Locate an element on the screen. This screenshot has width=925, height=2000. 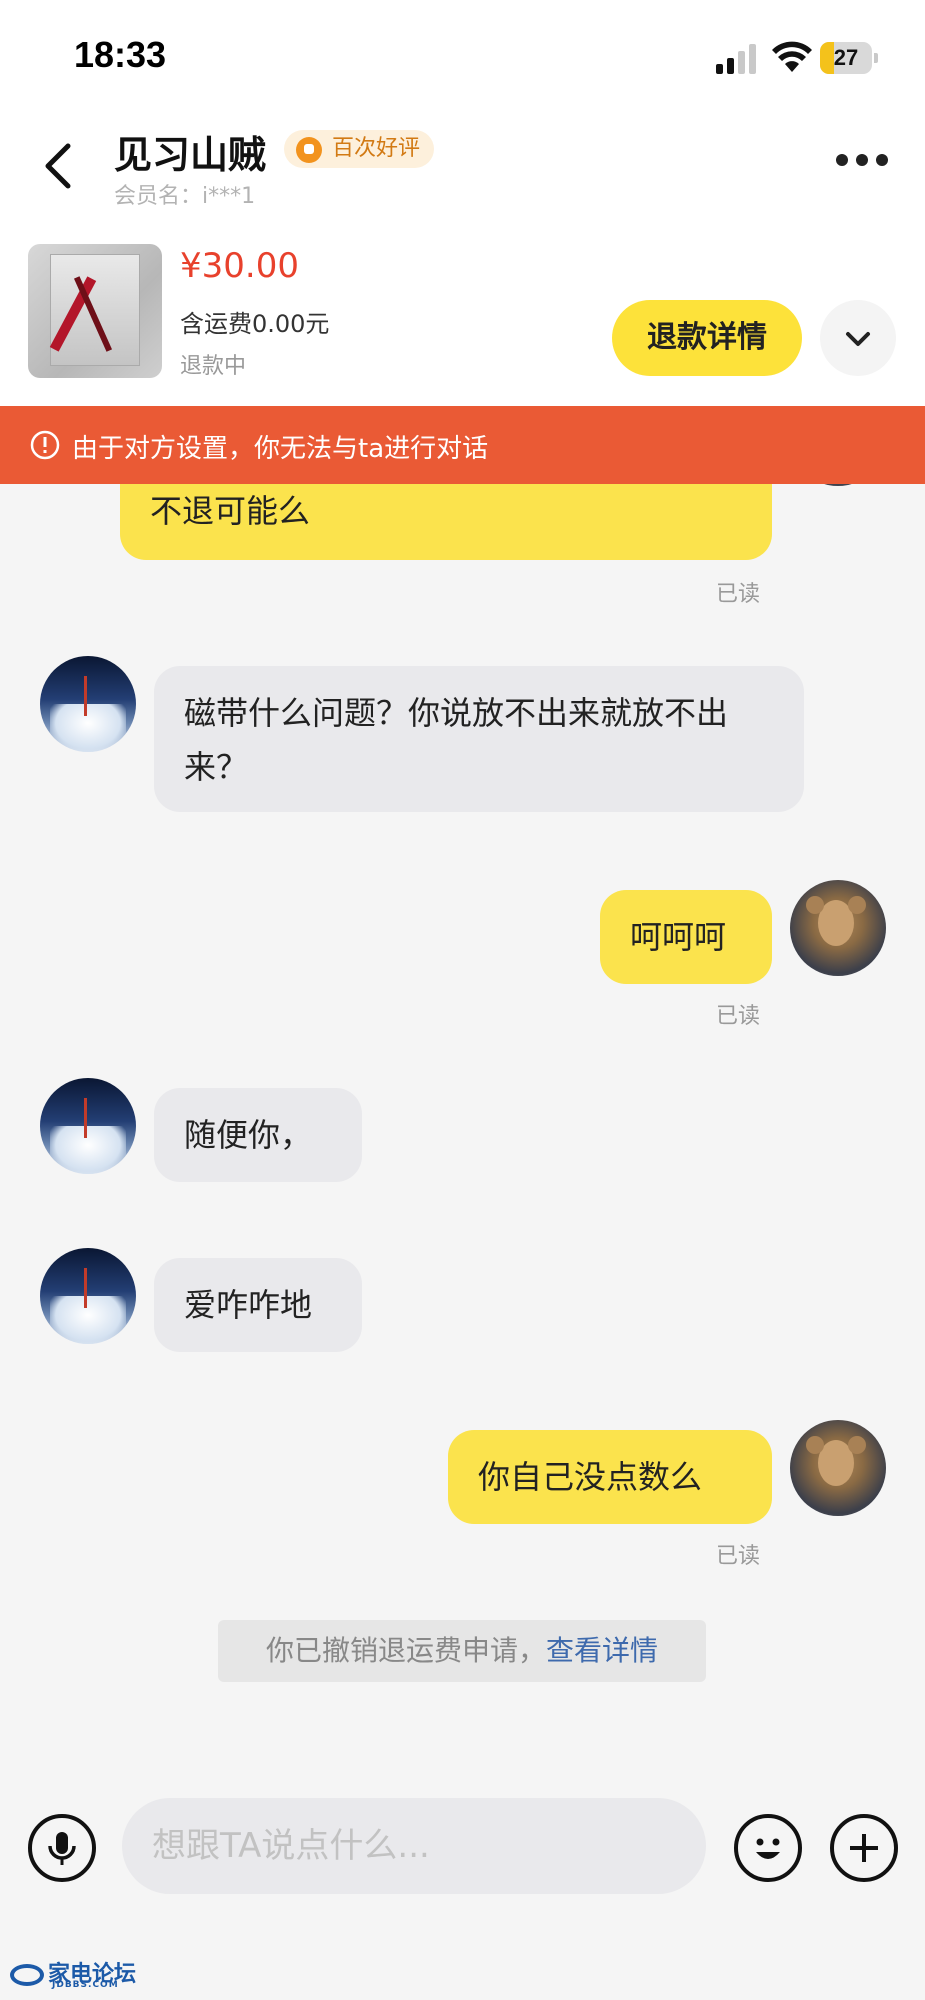
message-bubble: 磁带什么问题？你说放不出来就放不出来？ is located at coordinates (479, 739).